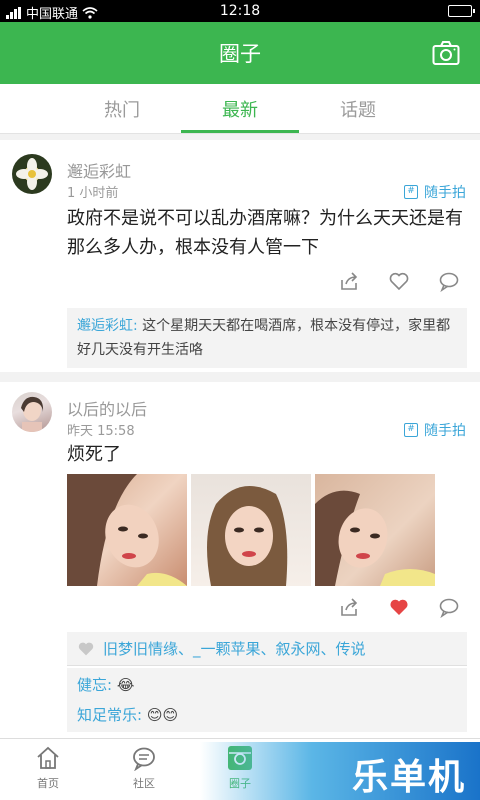  Describe the element at coordinates (144, 759) in the screenshot. I see `chat-icon` at that location.